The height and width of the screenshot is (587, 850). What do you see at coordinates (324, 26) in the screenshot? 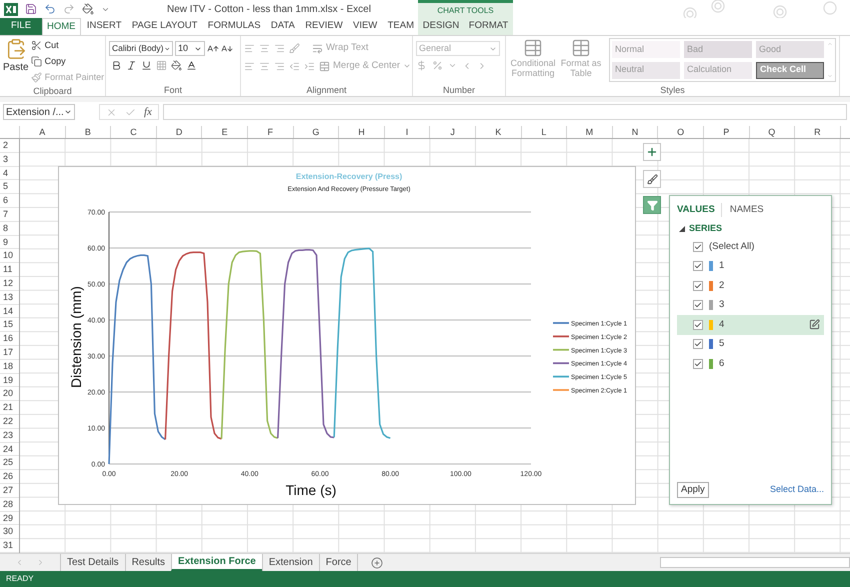
I see `ribbon-tab: REVIEW` at bounding box center [324, 26].